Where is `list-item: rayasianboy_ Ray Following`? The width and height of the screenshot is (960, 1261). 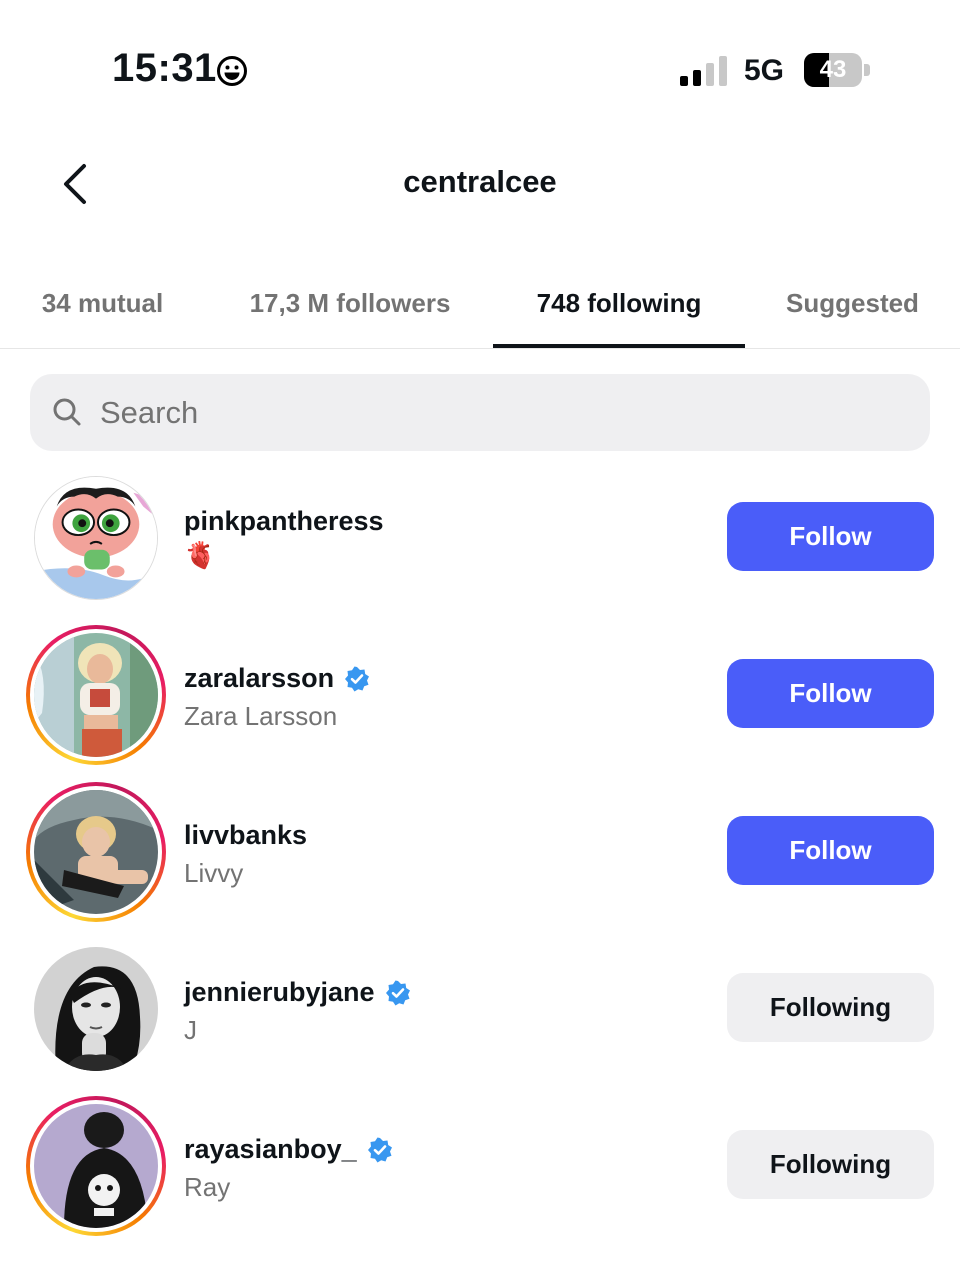
list-item: rayasianboy_ Ray Following is located at coordinates (480, 1178).